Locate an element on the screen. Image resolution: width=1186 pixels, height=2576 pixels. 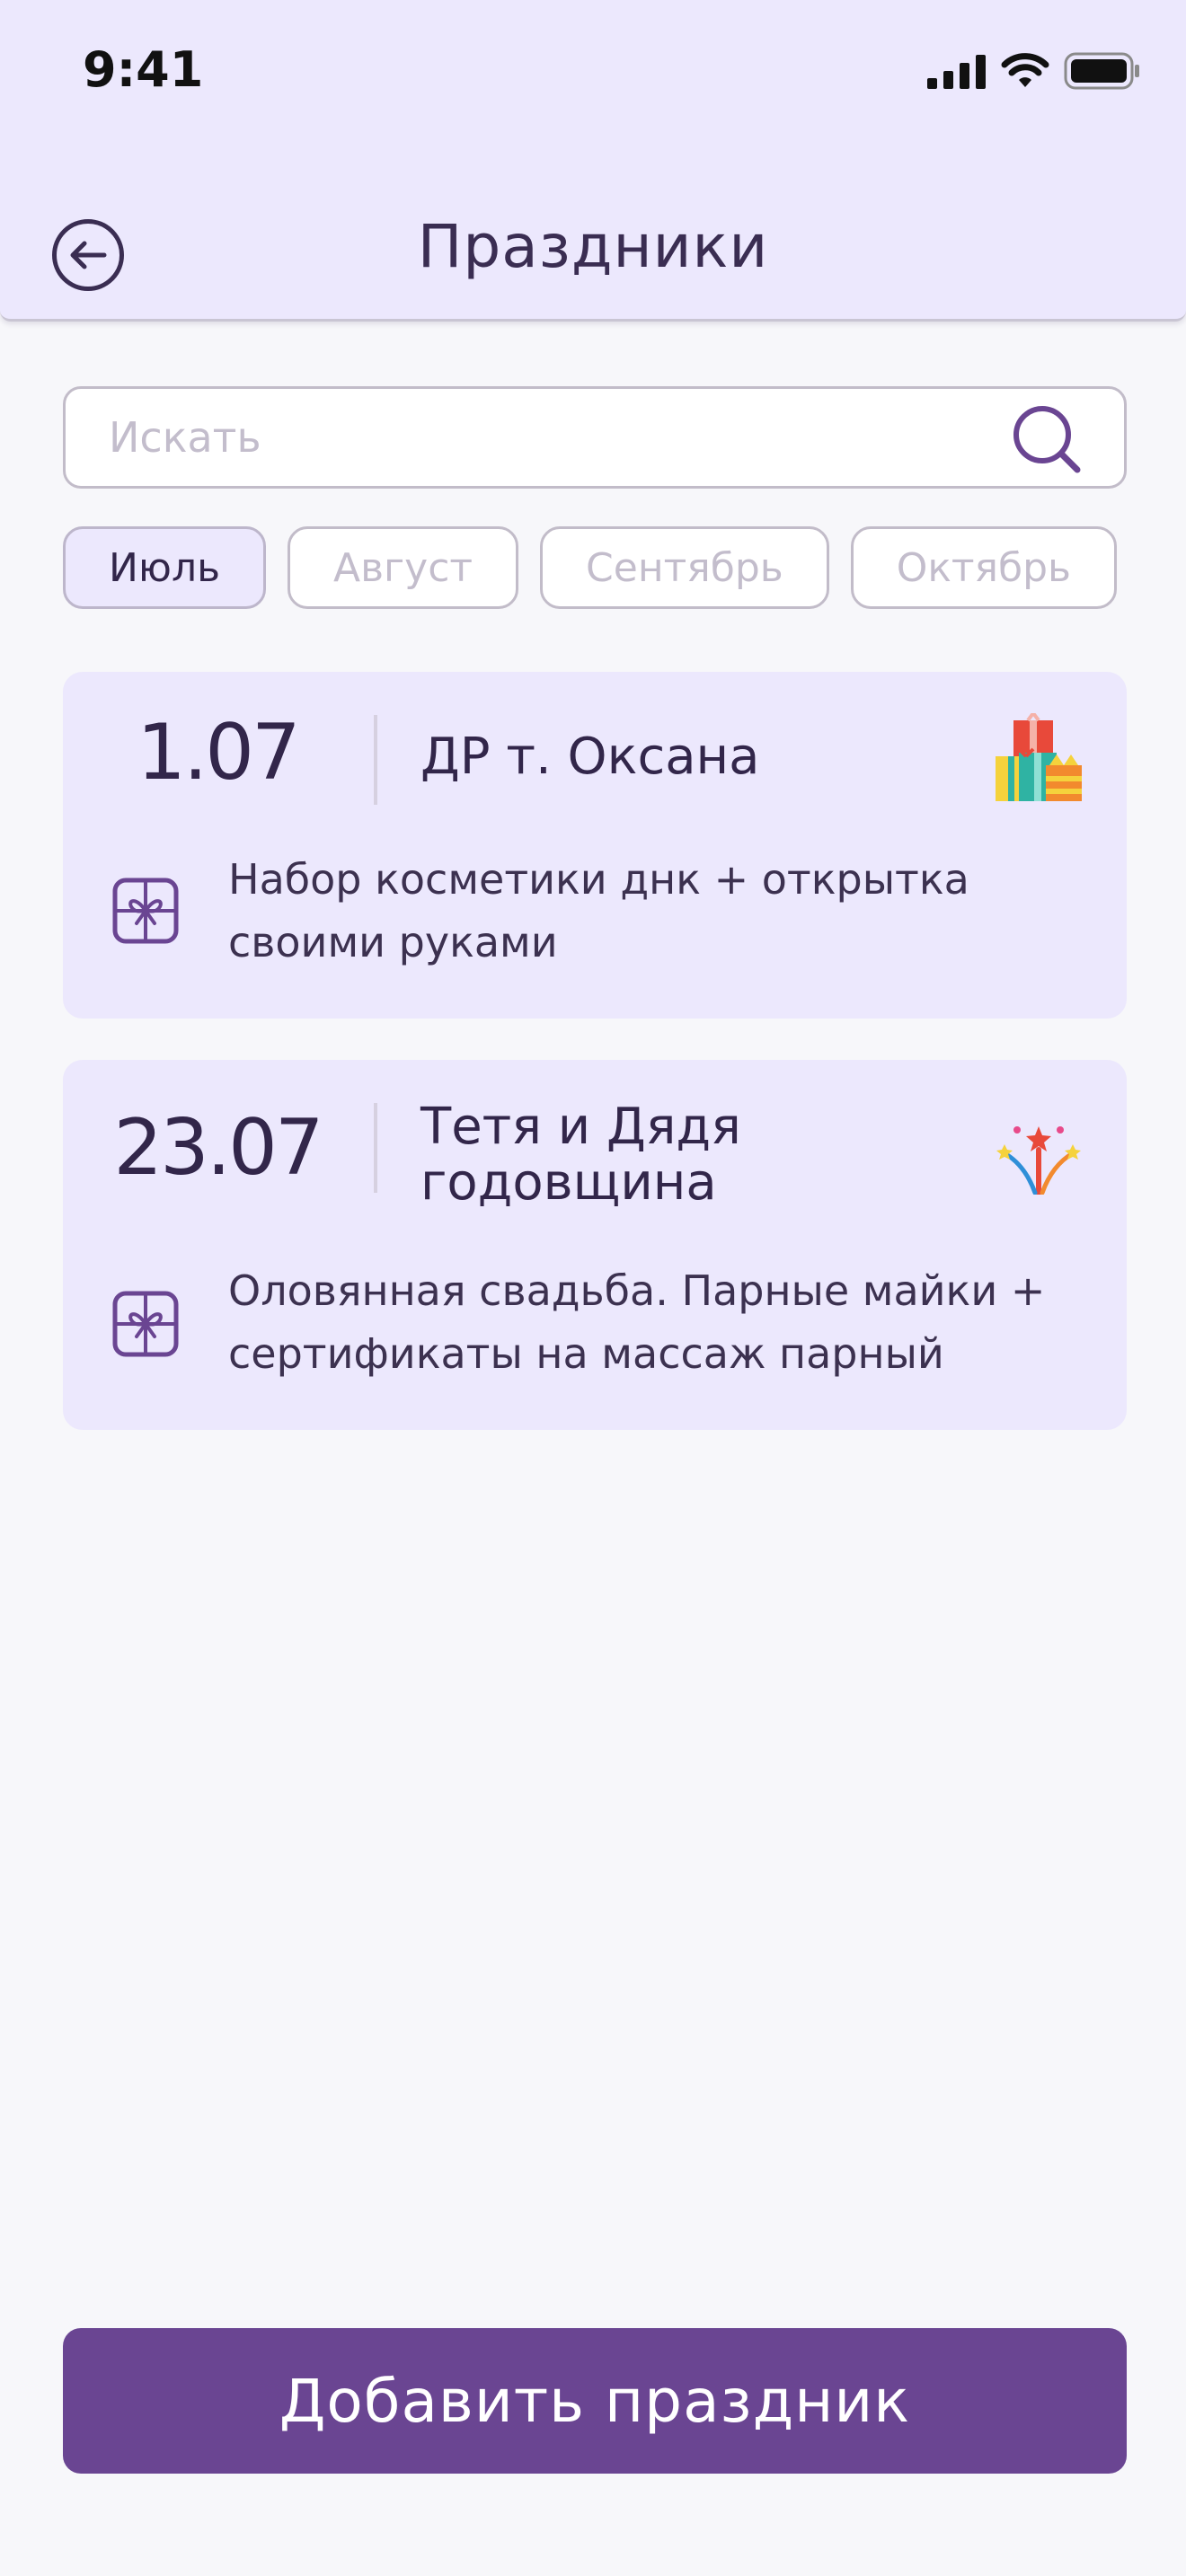
add-holiday-button: Добавить праздник is located at coordinates (595, 2401).